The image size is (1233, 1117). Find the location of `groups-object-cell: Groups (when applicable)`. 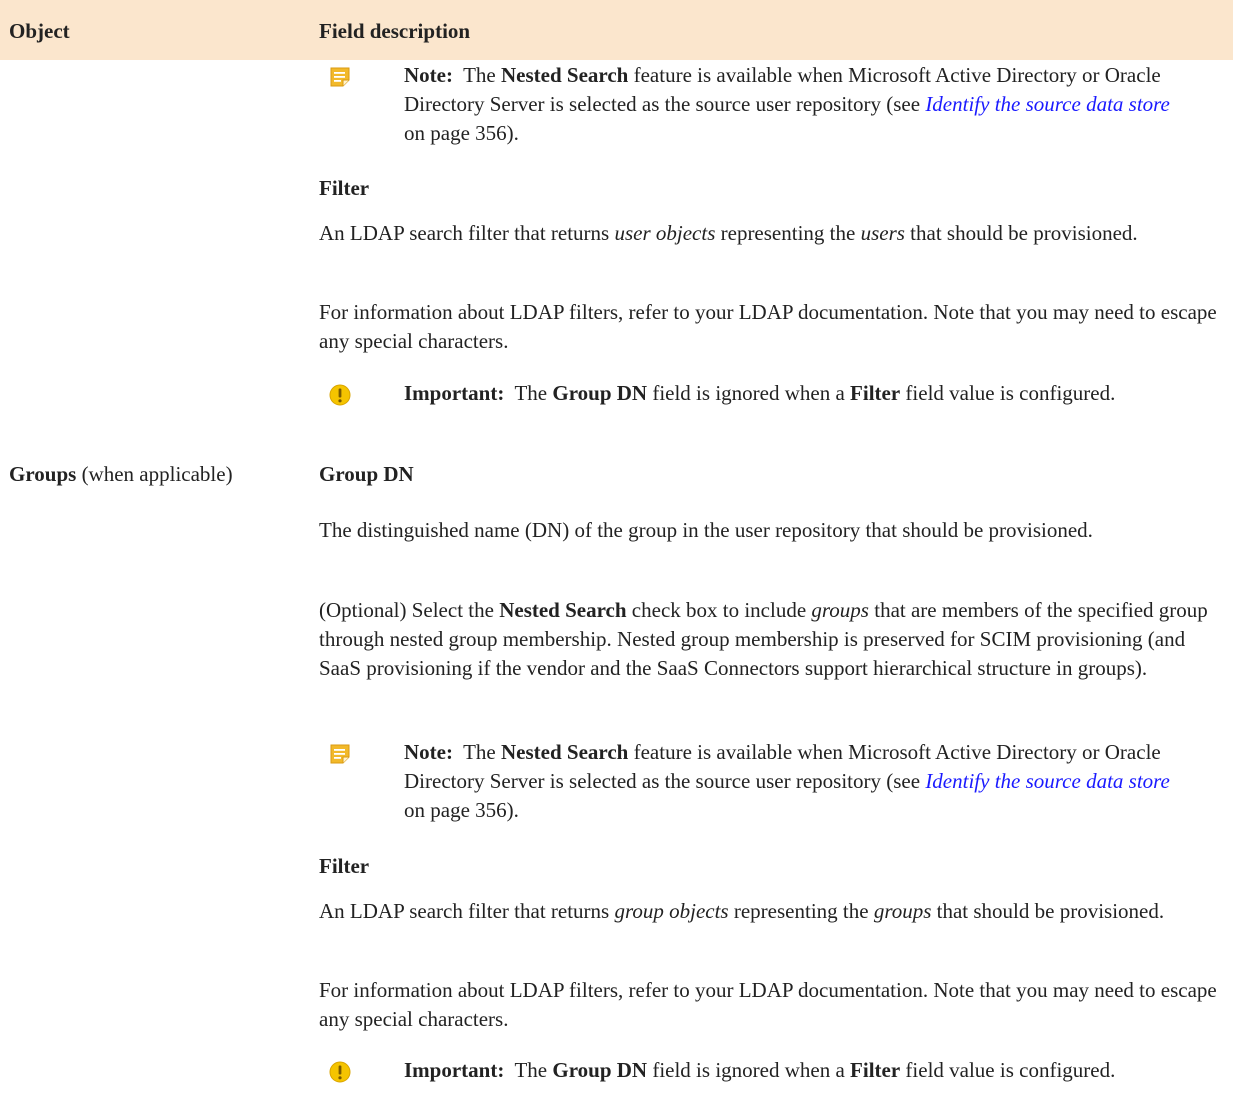

groups-object-cell: Groups (when applicable) is located at coordinates (121, 474).